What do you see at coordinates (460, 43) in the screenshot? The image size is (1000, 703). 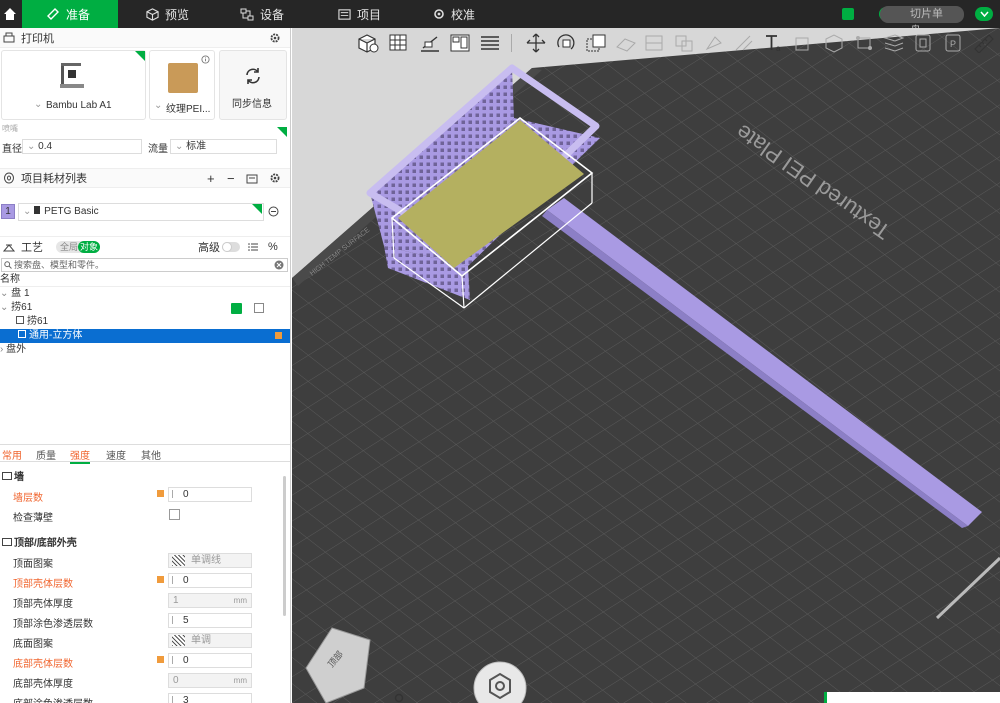 I see `arrange-icon` at bounding box center [460, 43].